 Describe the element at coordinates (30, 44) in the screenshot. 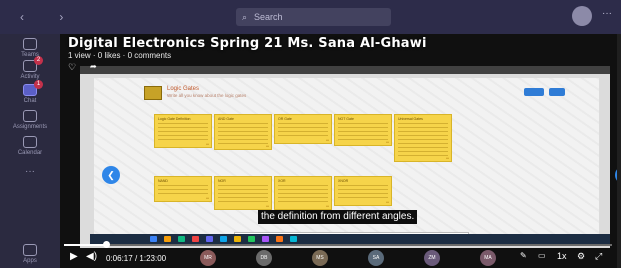

I see `teams-icon` at that location.